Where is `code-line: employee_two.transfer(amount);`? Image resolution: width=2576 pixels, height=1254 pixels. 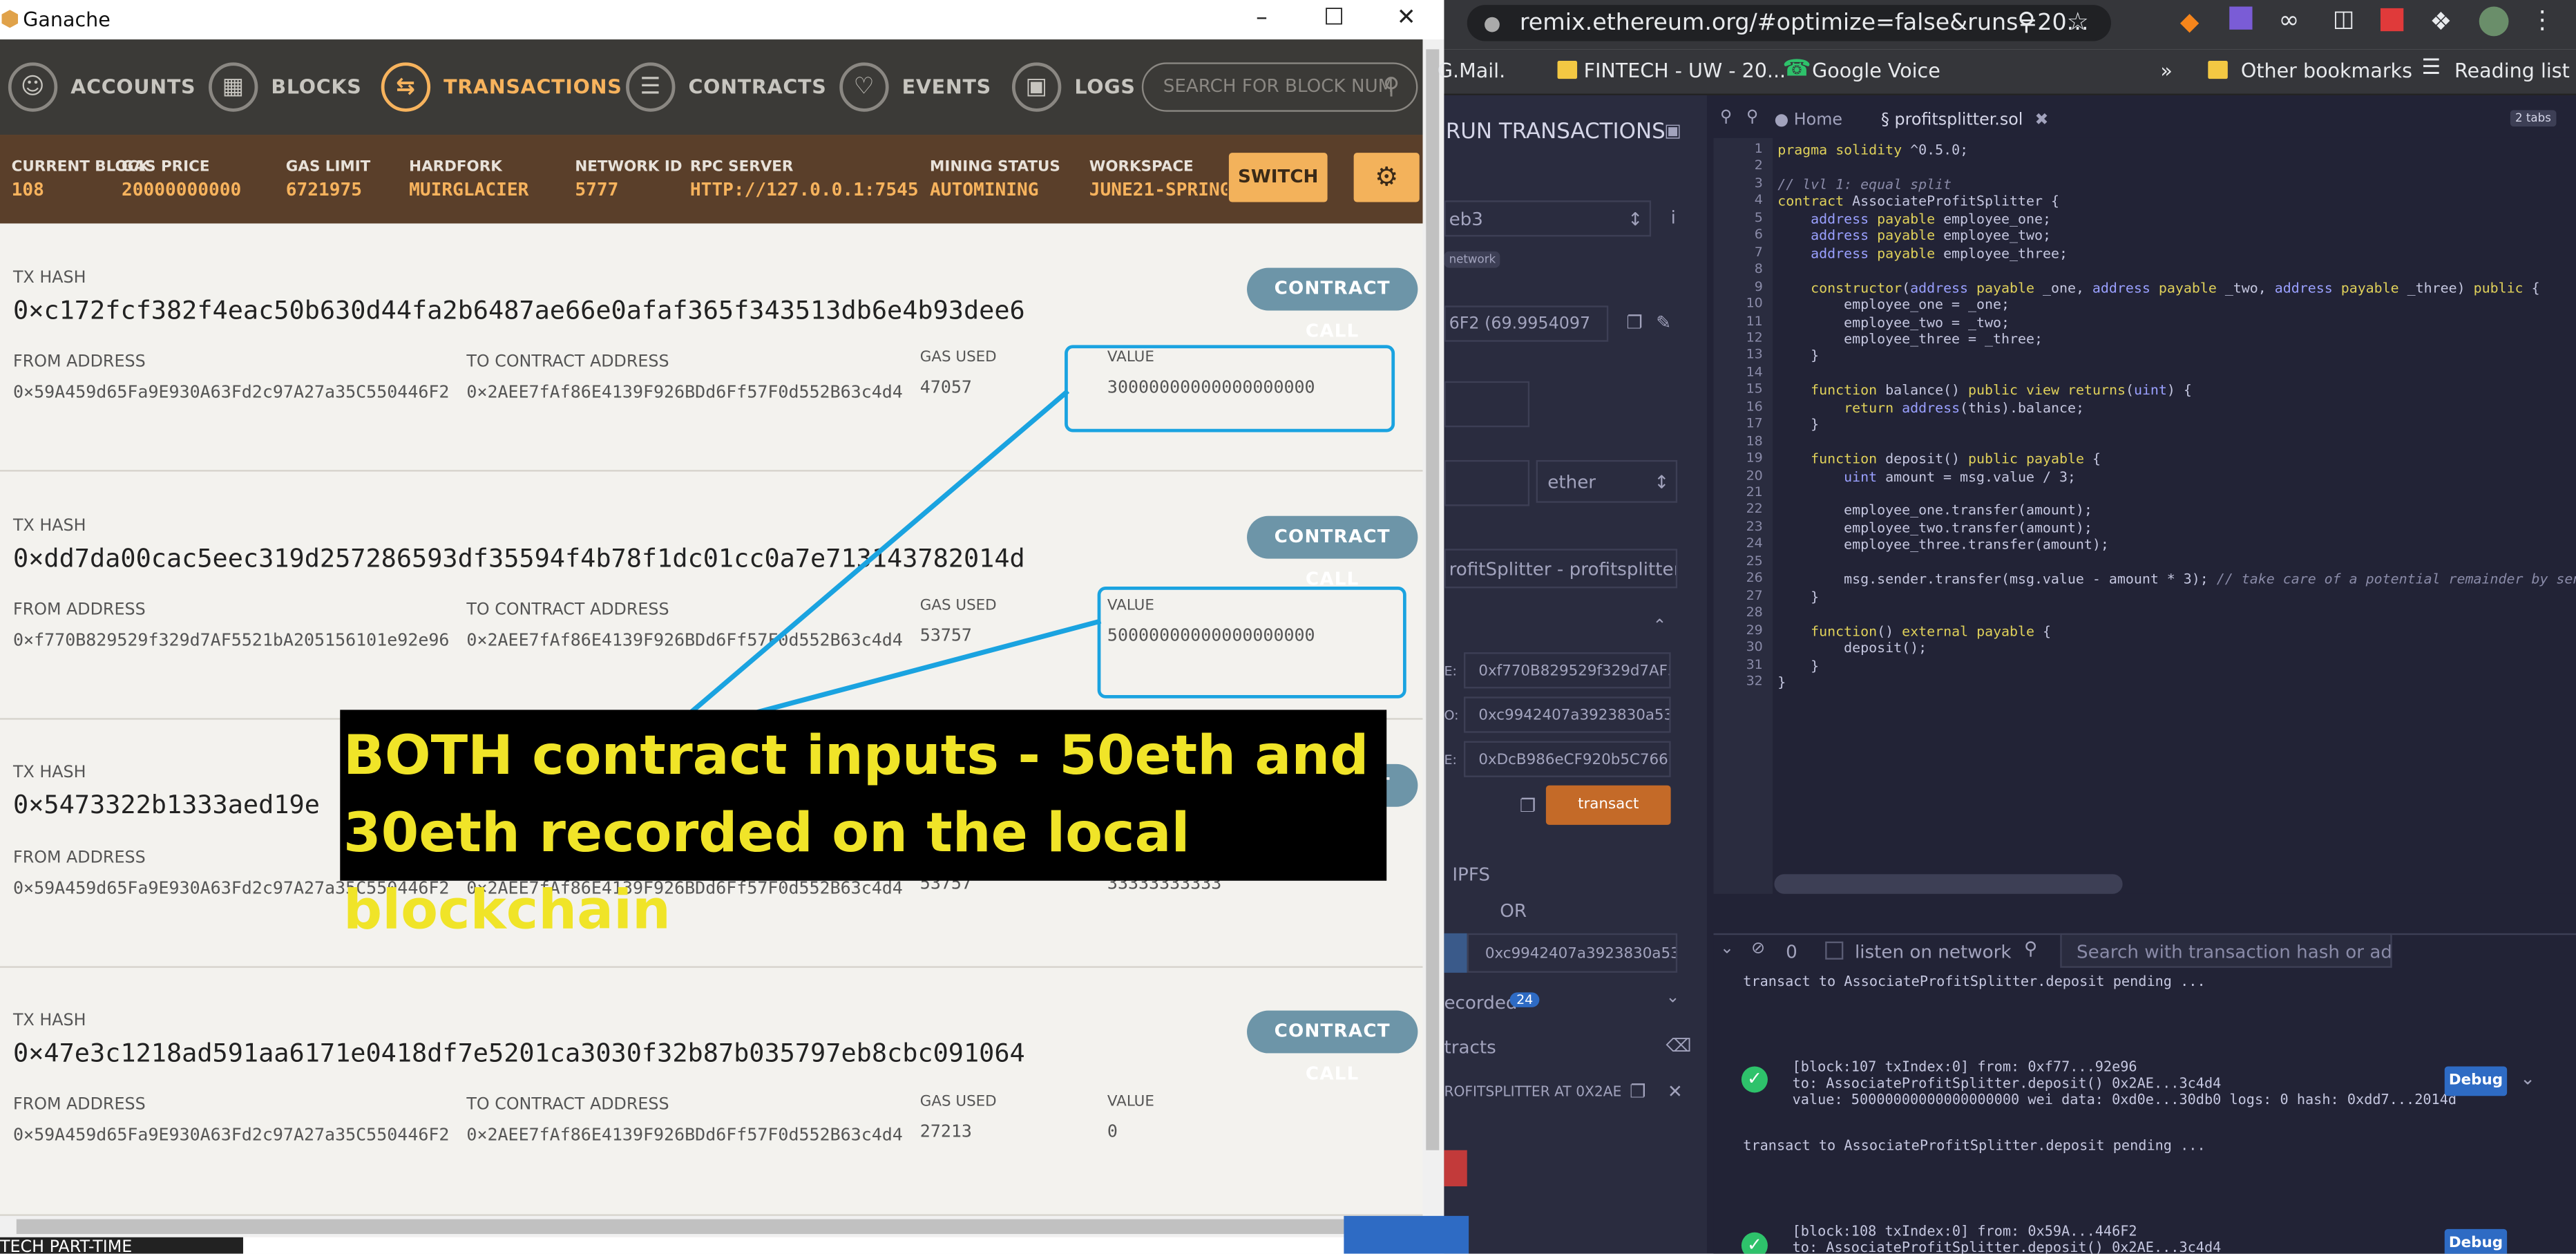
code-line: employee_two.transfer(amount); is located at coordinates (1935, 528).